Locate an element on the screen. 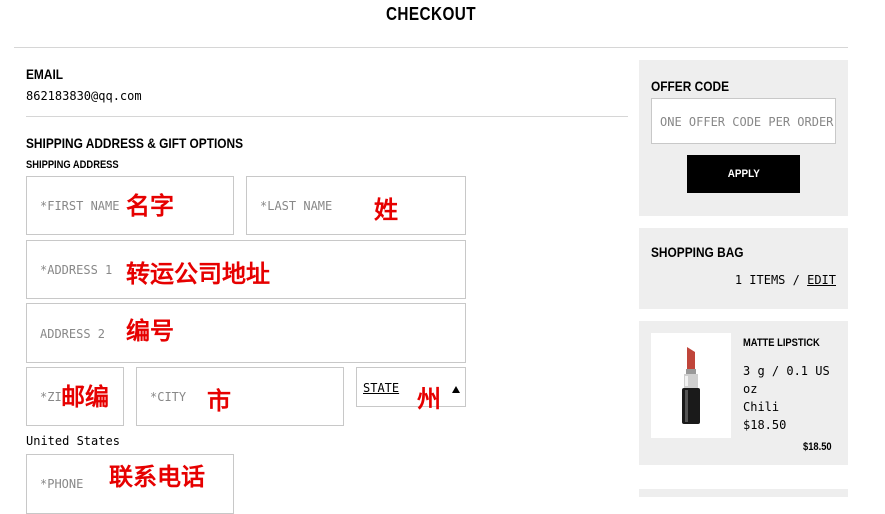 Image resolution: width=885 pixels, height=514 pixels. email-value: 862183830@qq.com is located at coordinates (84, 96).